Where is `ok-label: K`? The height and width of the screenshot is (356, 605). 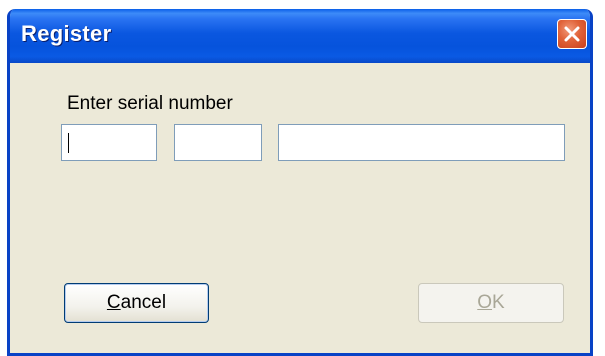 ok-label: K is located at coordinates (498, 302).